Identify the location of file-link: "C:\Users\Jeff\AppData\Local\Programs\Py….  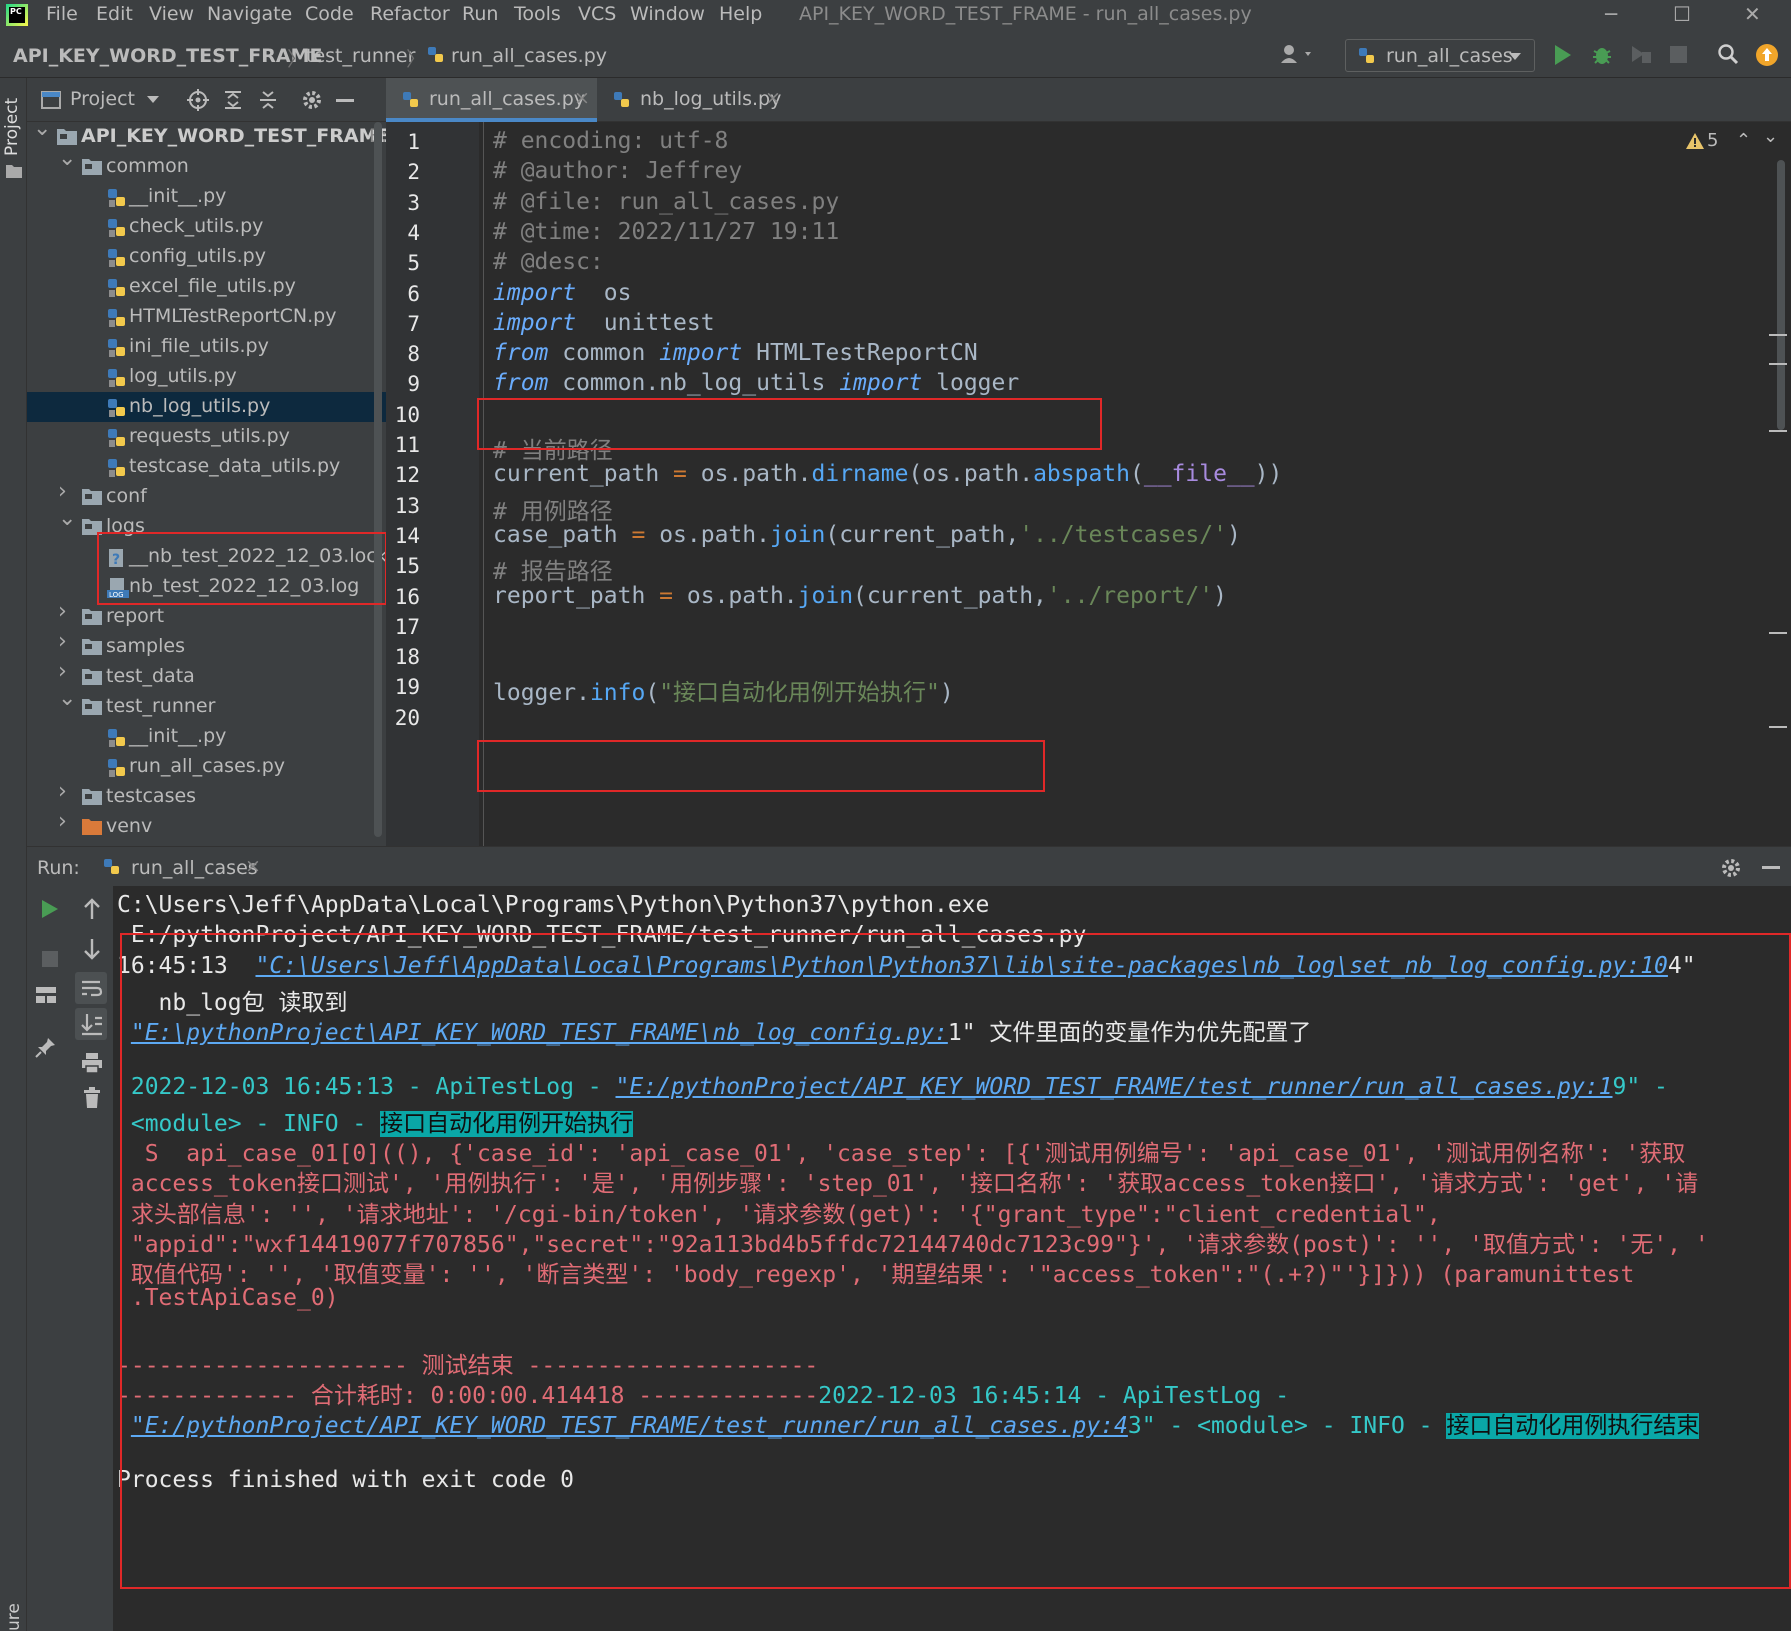
(961, 966).